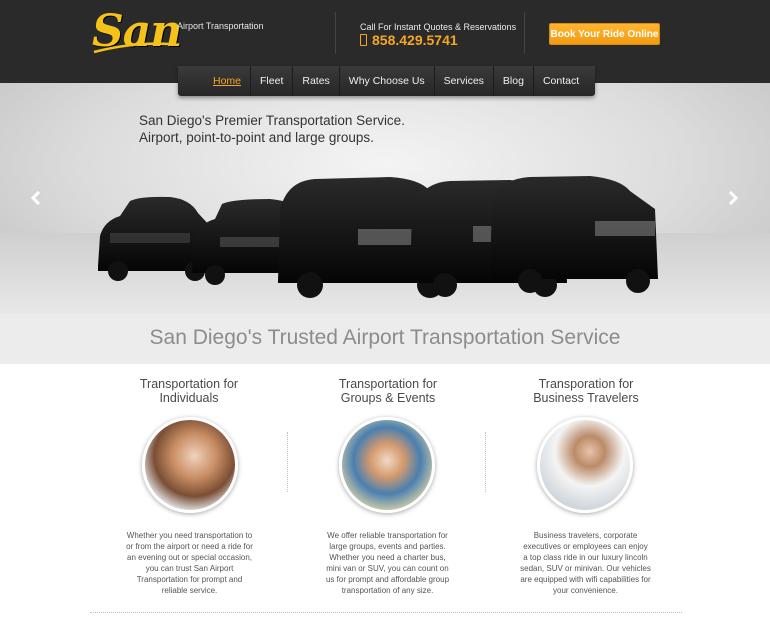  What do you see at coordinates (733, 198) in the screenshot?
I see `chevron-right-icon` at bounding box center [733, 198].